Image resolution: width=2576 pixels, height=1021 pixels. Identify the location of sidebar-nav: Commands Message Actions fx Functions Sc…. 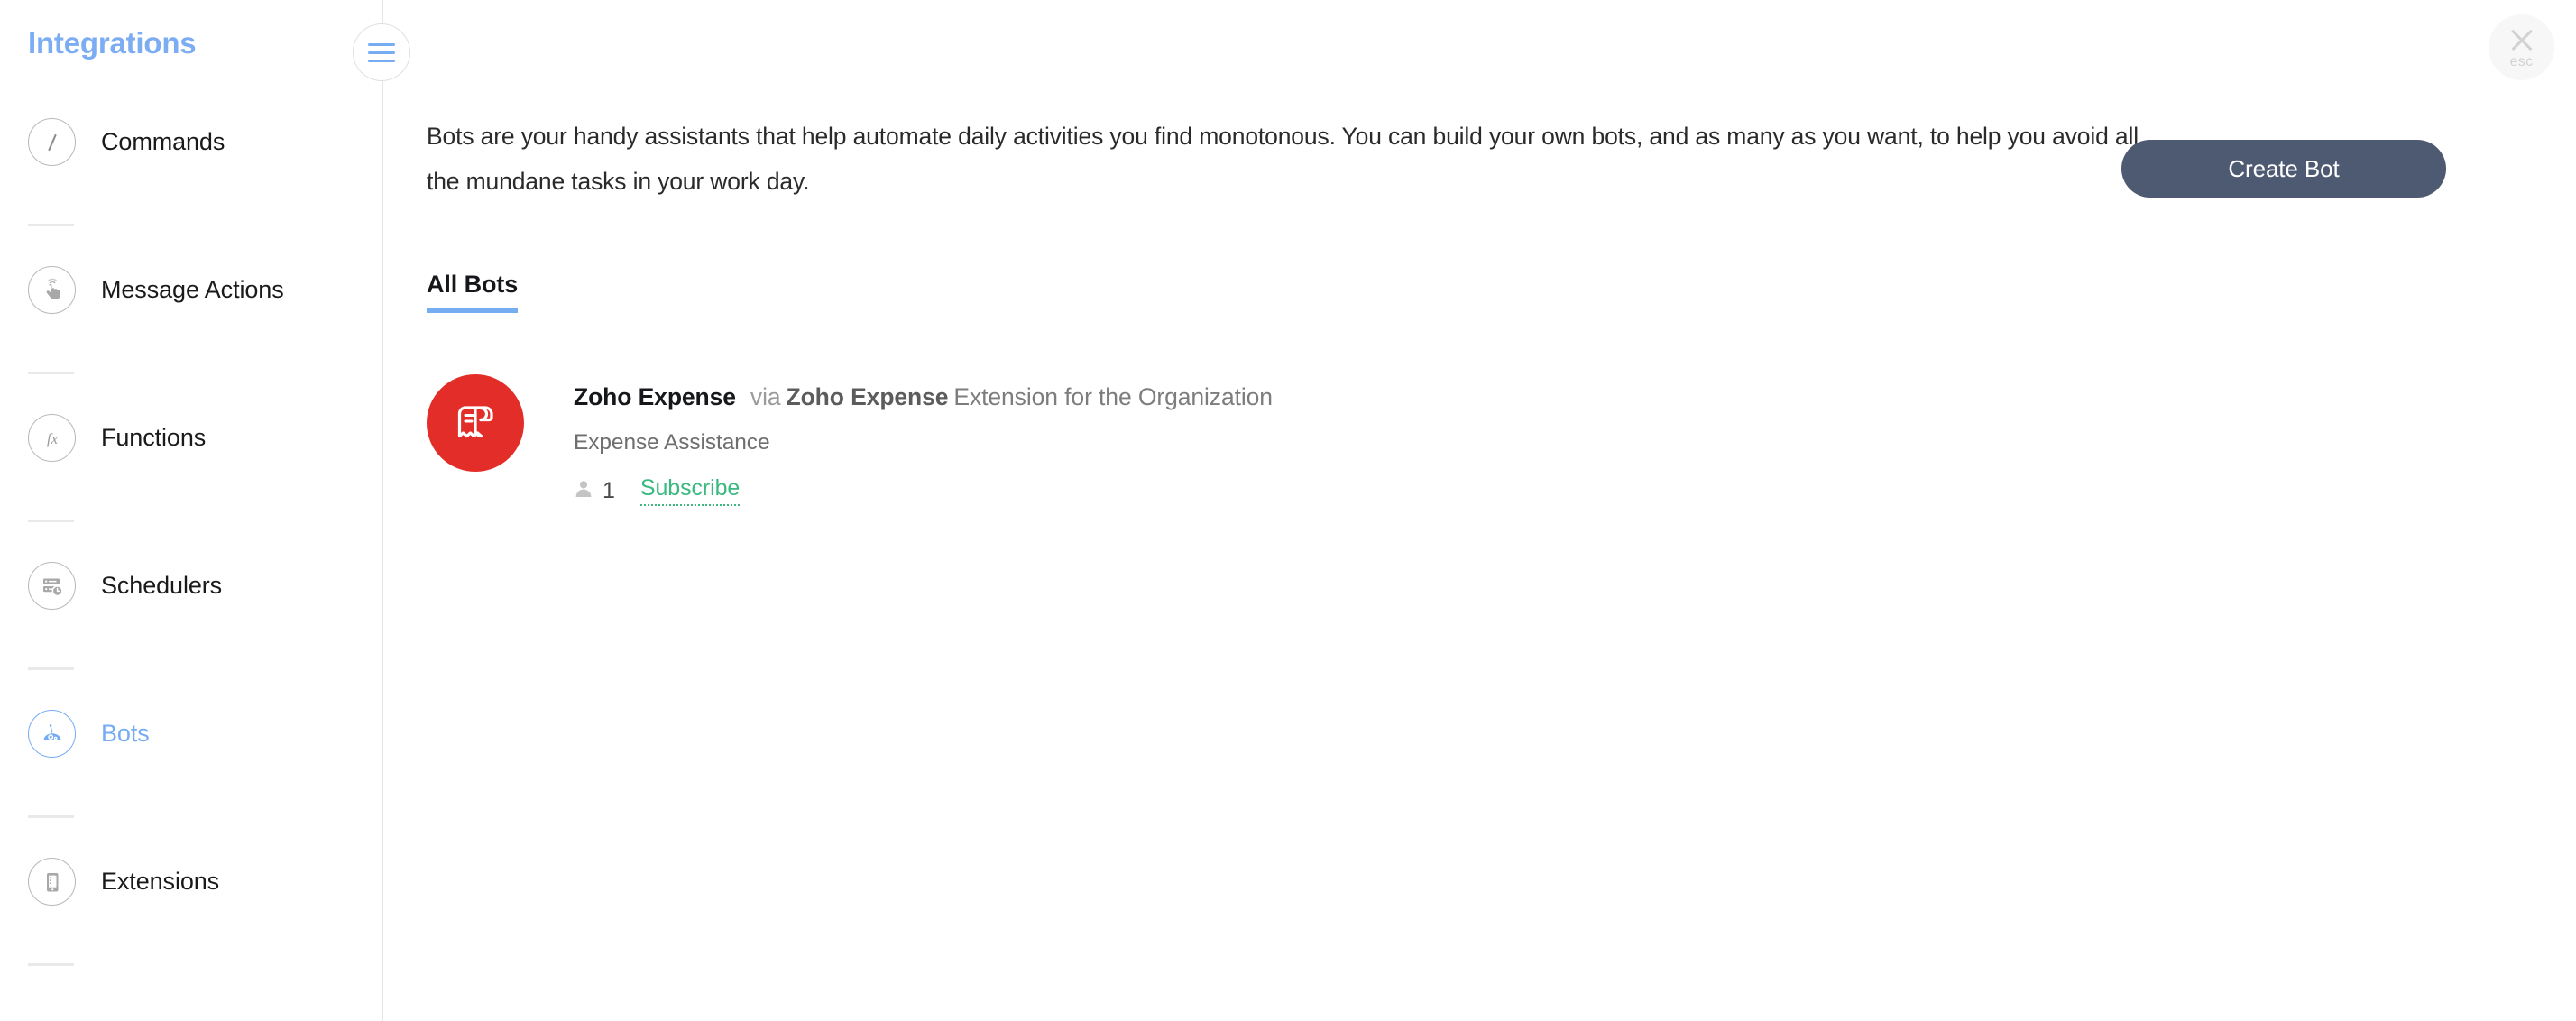
(191, 550).